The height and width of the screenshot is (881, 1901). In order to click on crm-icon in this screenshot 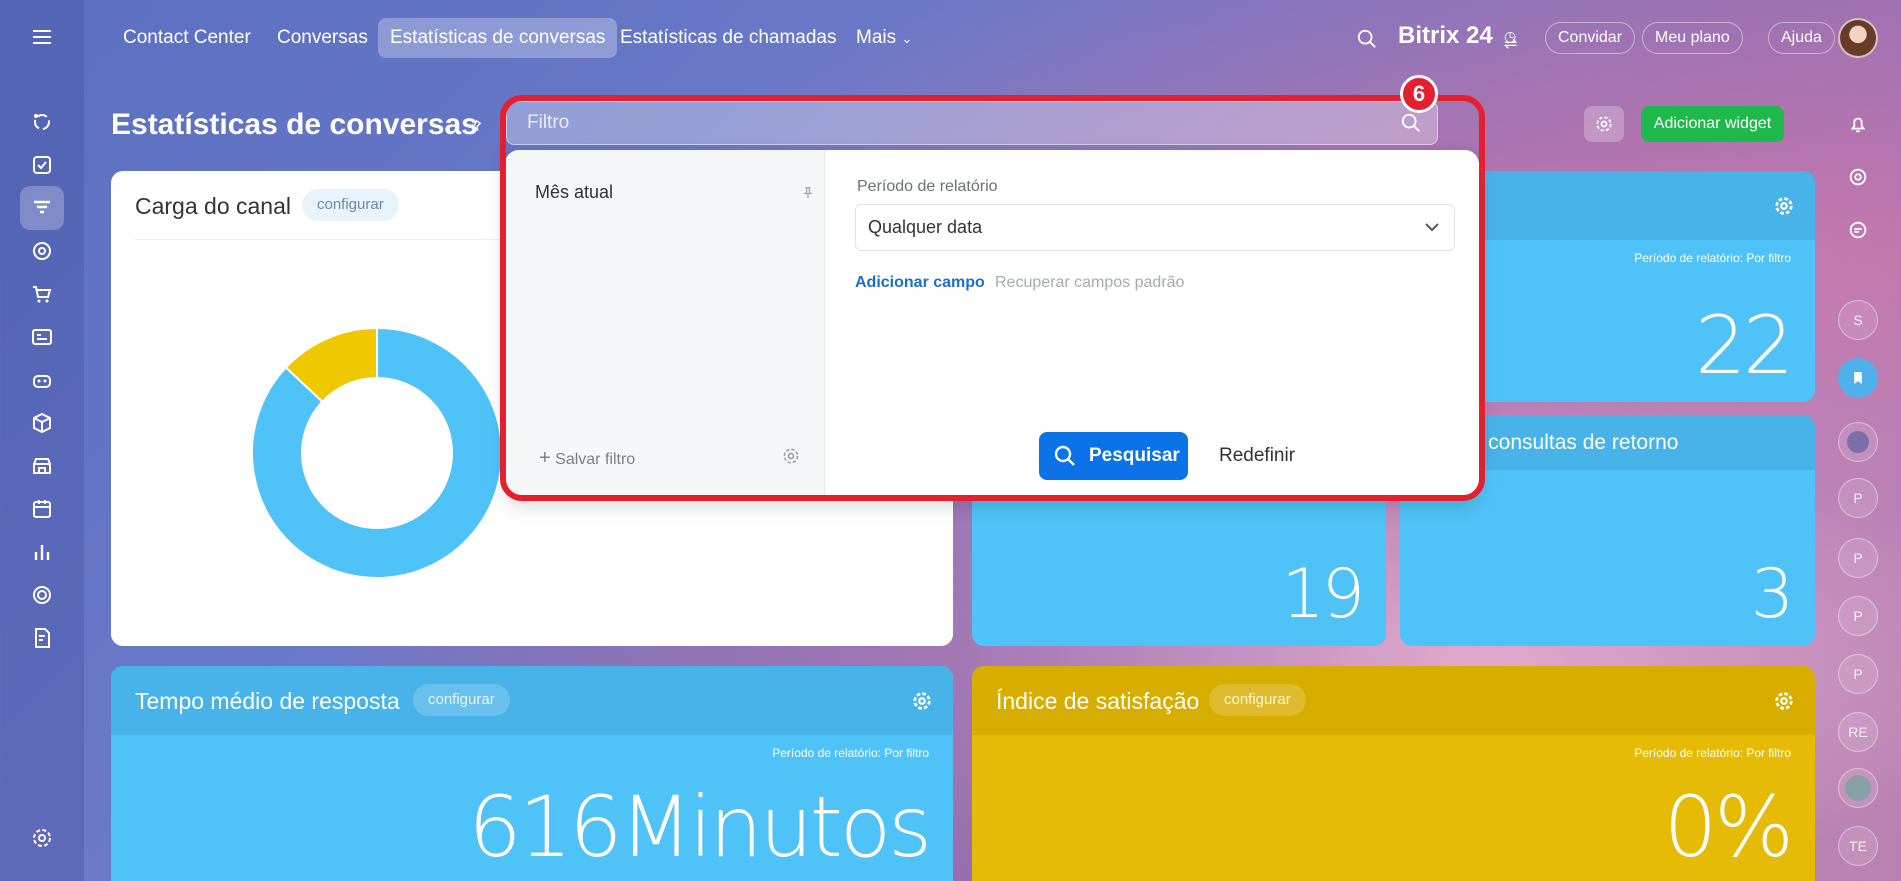, I will do `click(42, 122)`.